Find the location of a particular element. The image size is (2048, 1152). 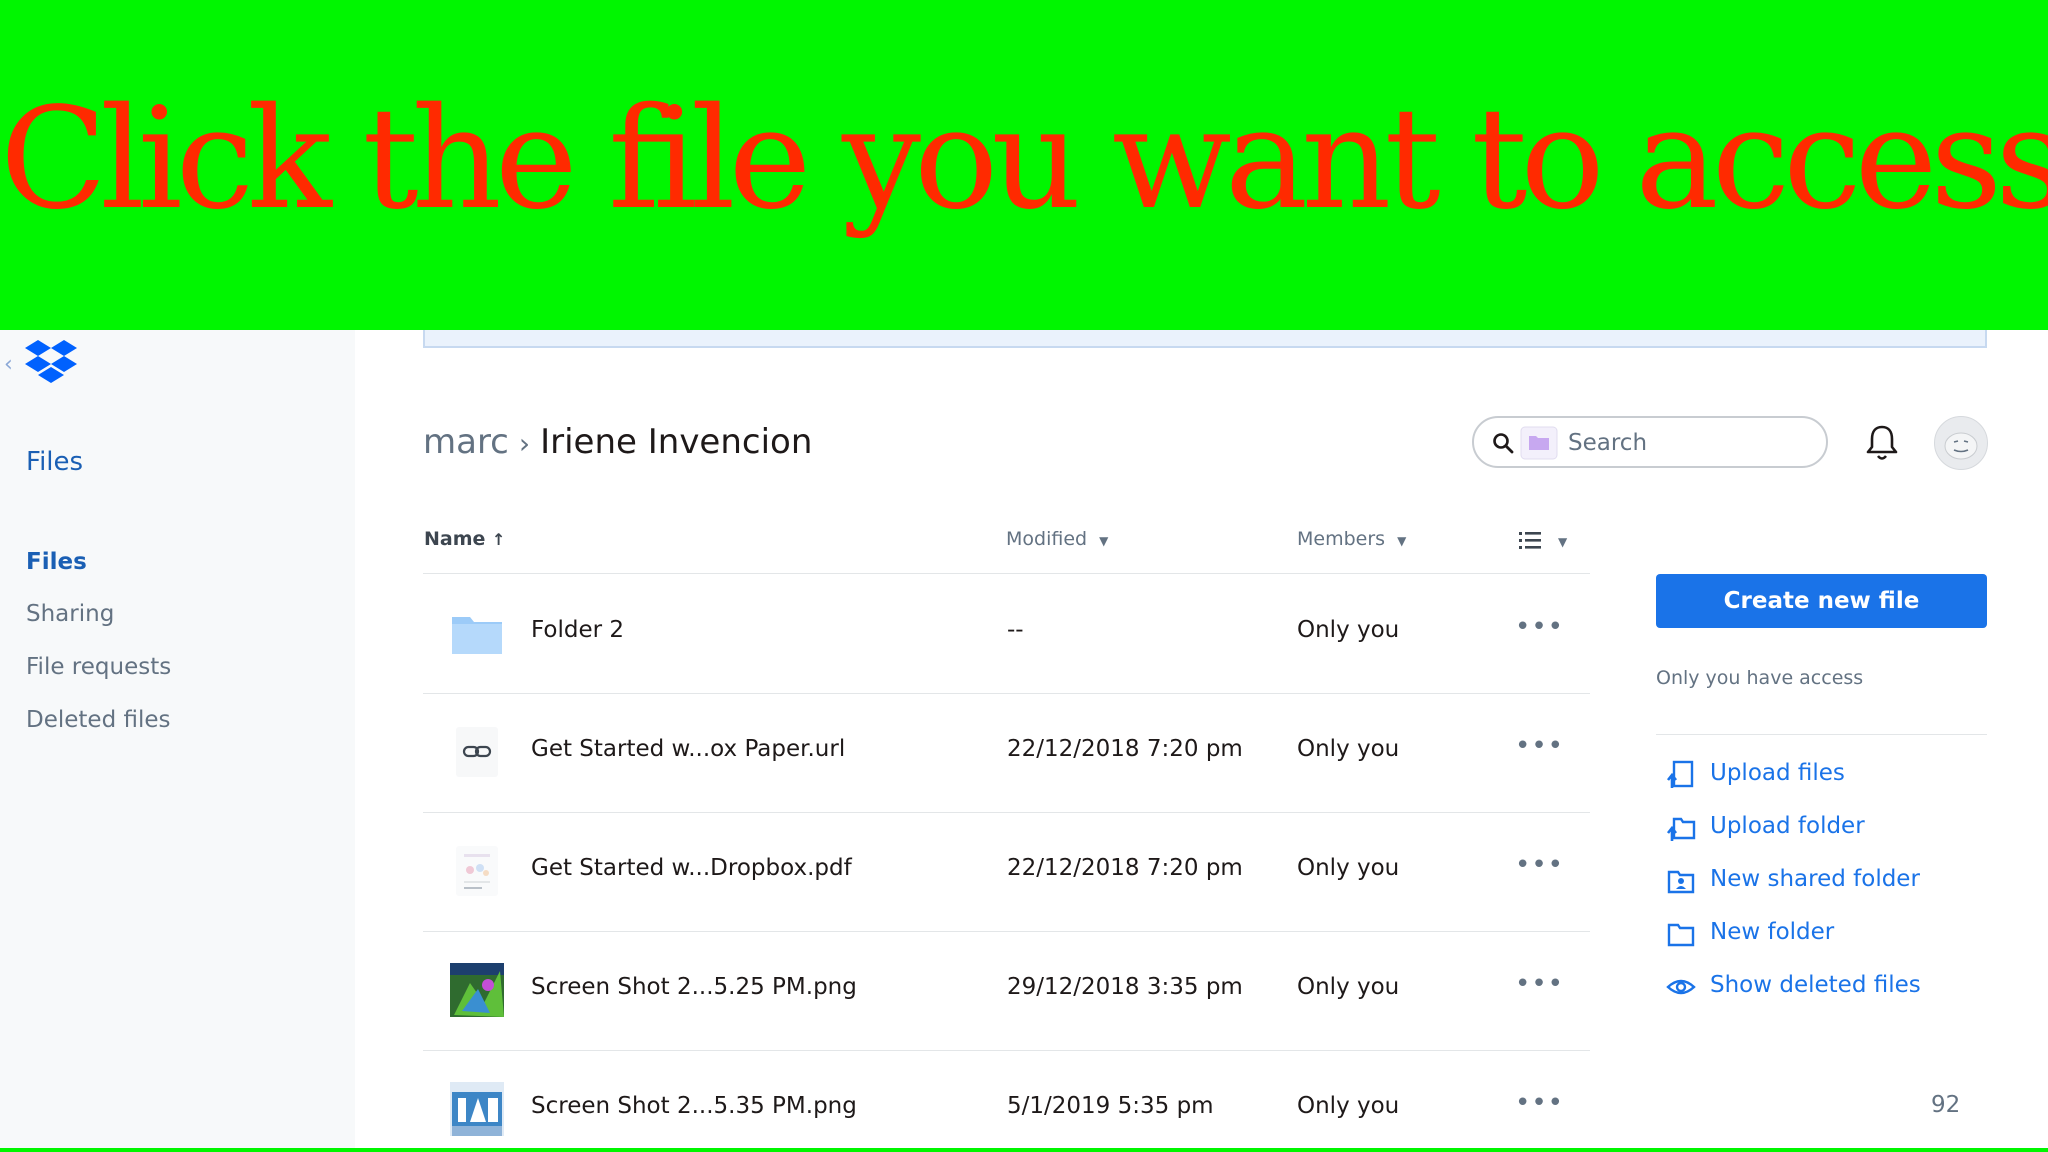

search-placeholder: Search is located at coordinates (1608, 443).